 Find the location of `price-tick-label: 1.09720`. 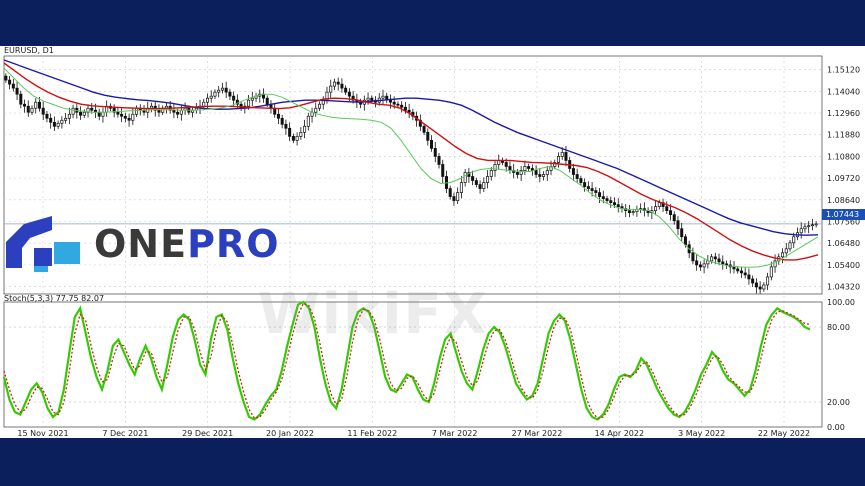

price-tick-label: 1.09720 is located at coordinates (843, 178).